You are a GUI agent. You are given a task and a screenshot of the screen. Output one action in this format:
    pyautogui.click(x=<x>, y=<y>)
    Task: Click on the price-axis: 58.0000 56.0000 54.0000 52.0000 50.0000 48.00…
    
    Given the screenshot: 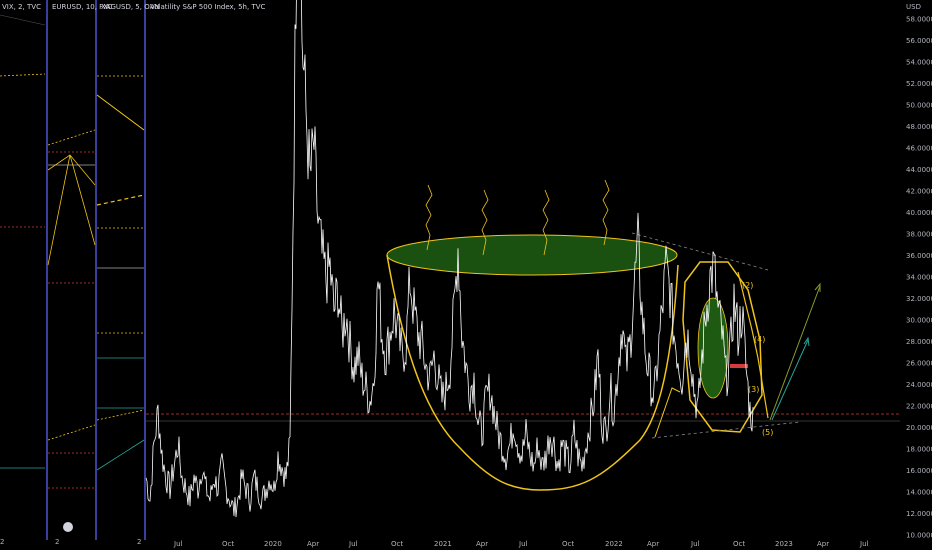 What is the action you would take?
    pyautogui.click(x=919, y=277)
    